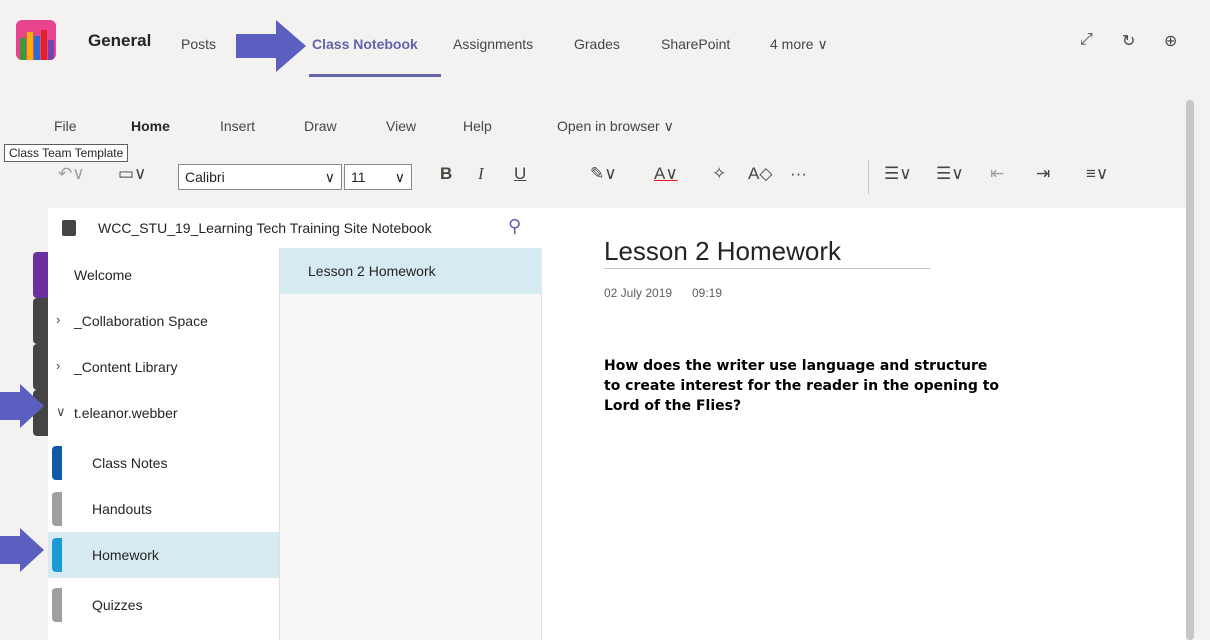  What do you see at coordinates (767, 268) in the screenshot?
I see `title-underline` at bounding box center [767, 268].